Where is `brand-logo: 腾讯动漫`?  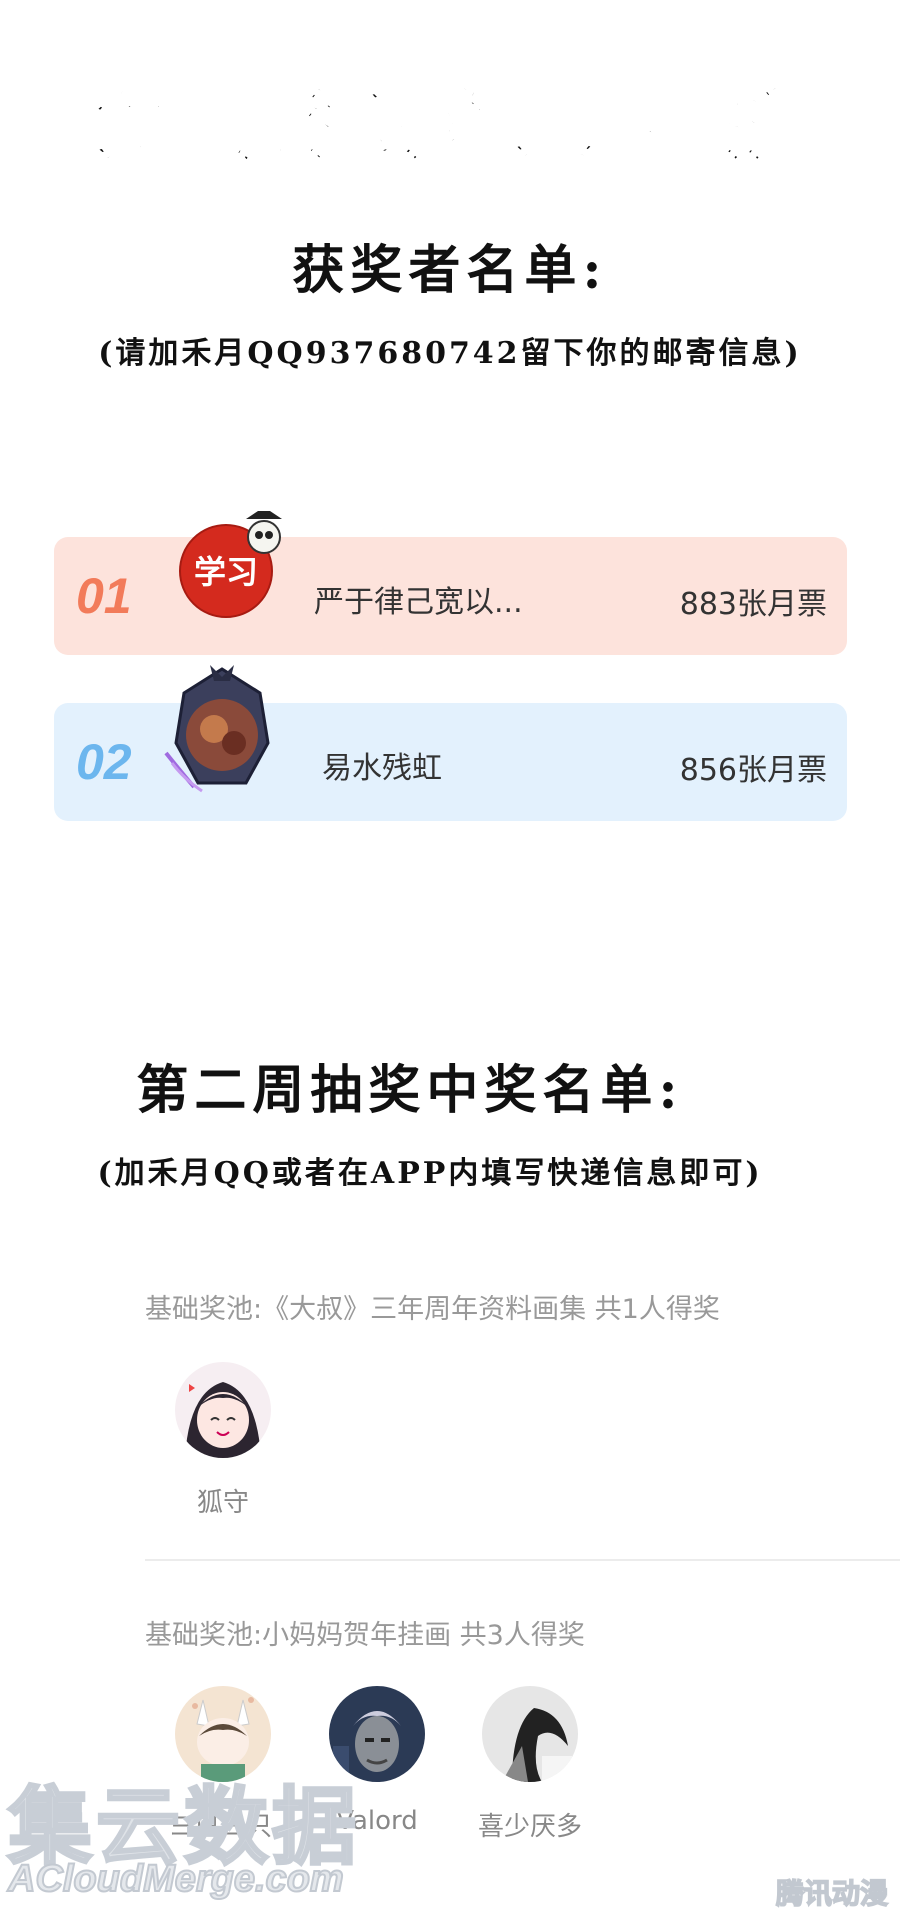 brand-logo: 腾讯动漫 is located at coordinates (832, 1893).